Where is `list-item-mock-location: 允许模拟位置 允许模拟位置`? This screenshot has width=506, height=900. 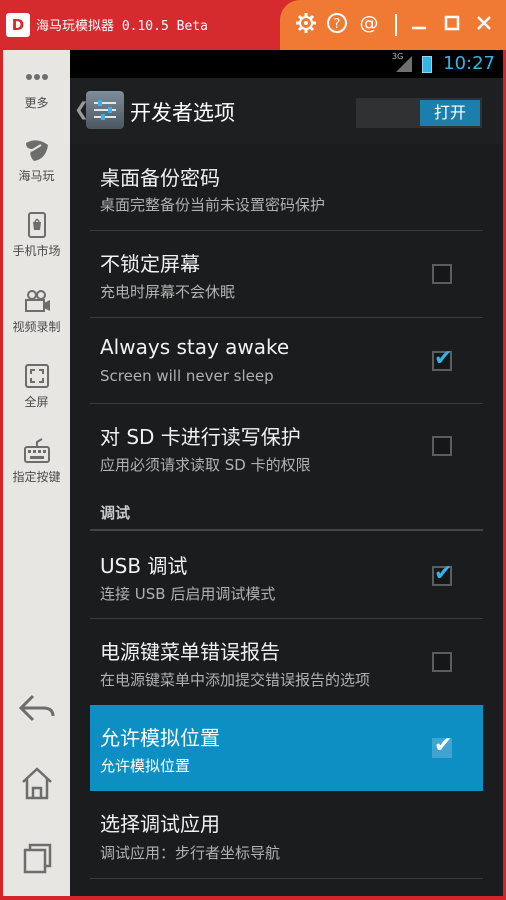 list-item-mock-location: 允许模拟位置 允许模拟位置 is located at coordinates (286, 748).